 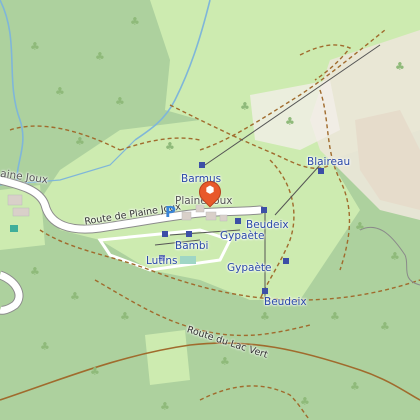 What do you see at coordinates (265, 291) in the screenshot?
I see `lift-stop-beudeix-bottom` at bounding box center [265, 291].